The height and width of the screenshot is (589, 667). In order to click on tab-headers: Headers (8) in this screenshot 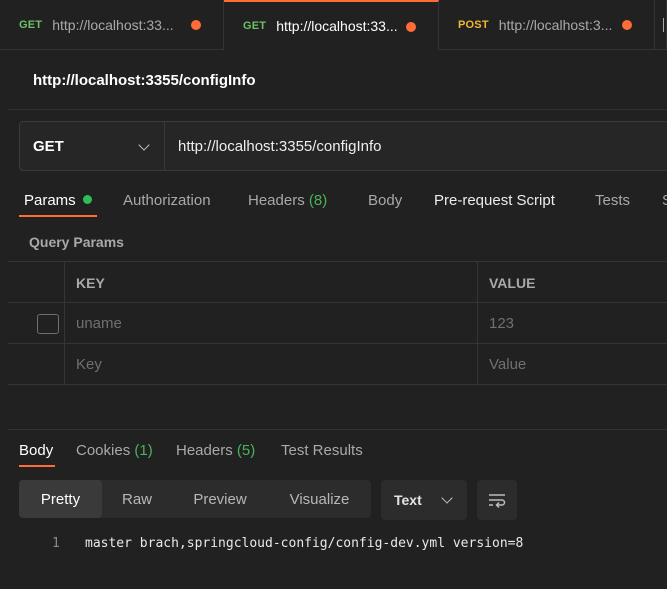, I will do `click(287, 200)`.